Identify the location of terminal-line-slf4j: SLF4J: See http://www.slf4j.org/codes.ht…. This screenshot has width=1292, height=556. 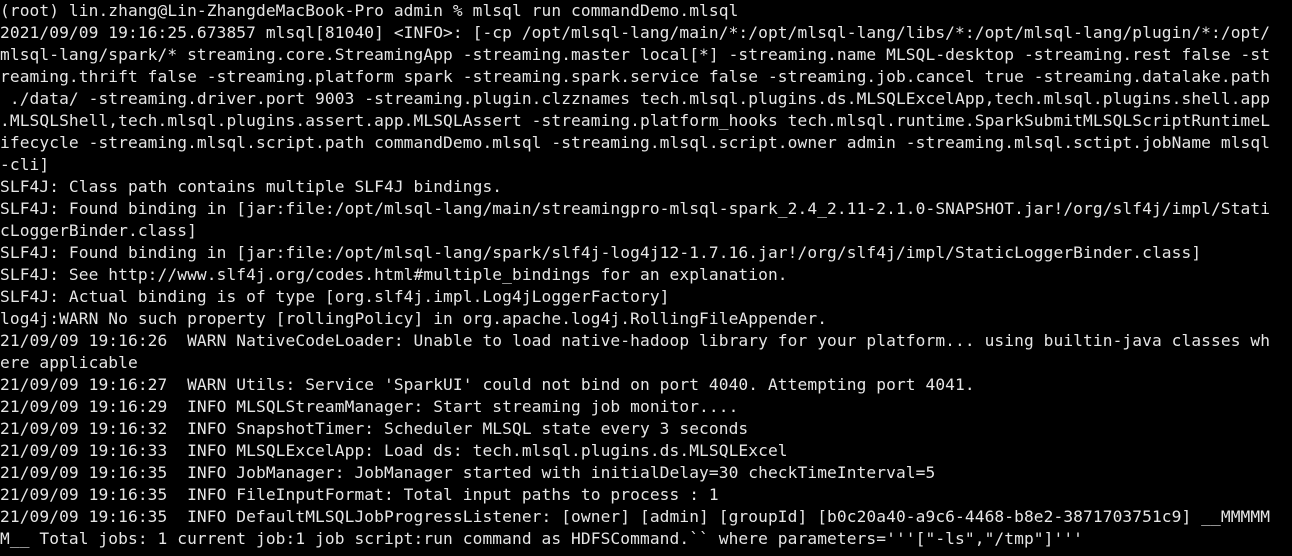
(394, 274).